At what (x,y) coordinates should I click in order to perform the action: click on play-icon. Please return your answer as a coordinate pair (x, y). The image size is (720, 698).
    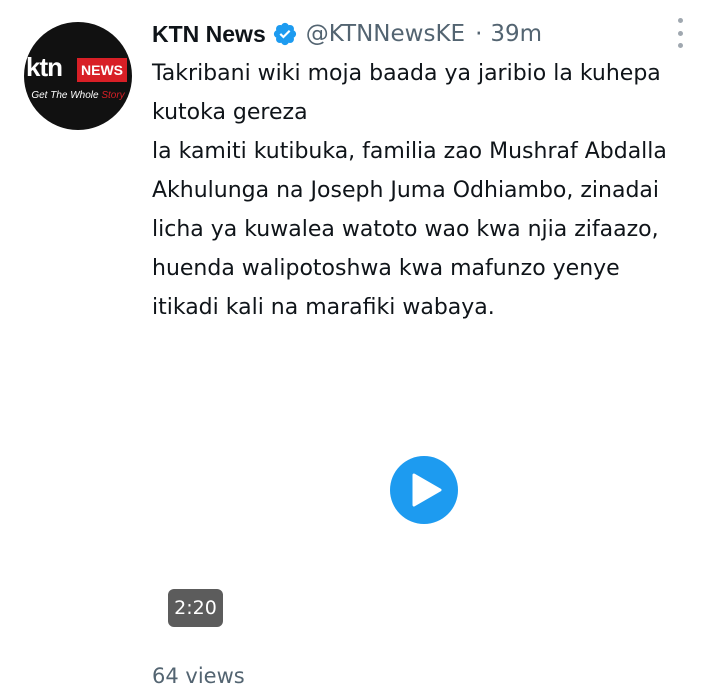
    Looking at the image, I should click on (426, 490).